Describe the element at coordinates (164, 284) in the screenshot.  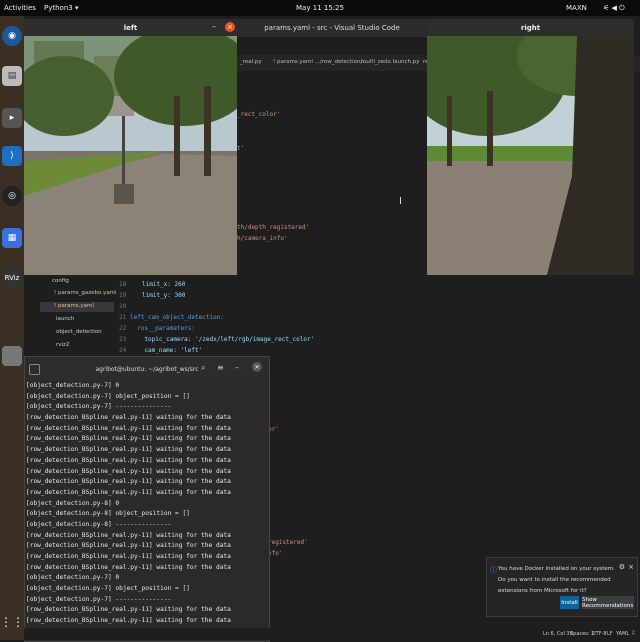
I see `code-line: limit_x: 260` at that location.